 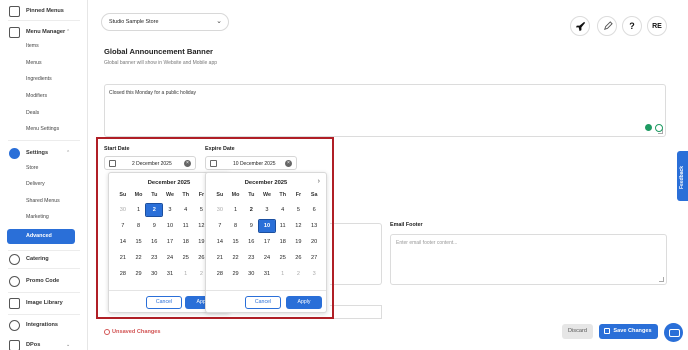 What do you see at coordinates (673, 332) in the screenshot?
I see `chat-icon` at bounding box center [673, 332].